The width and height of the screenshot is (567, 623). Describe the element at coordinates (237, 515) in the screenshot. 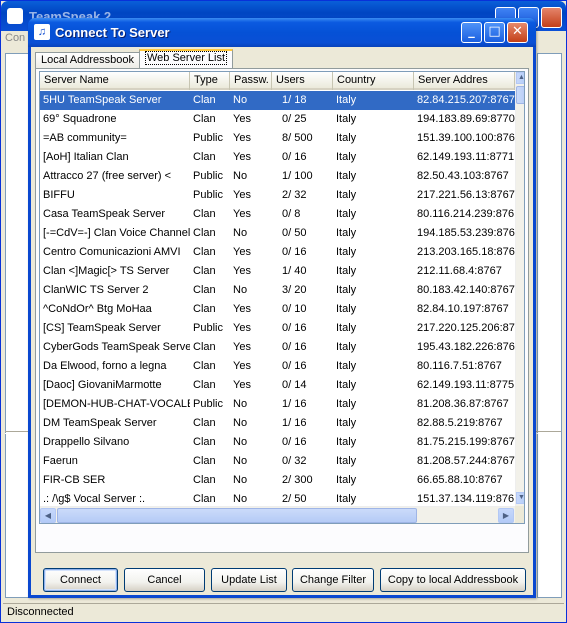

I see `hscroll-thumb` at that location.